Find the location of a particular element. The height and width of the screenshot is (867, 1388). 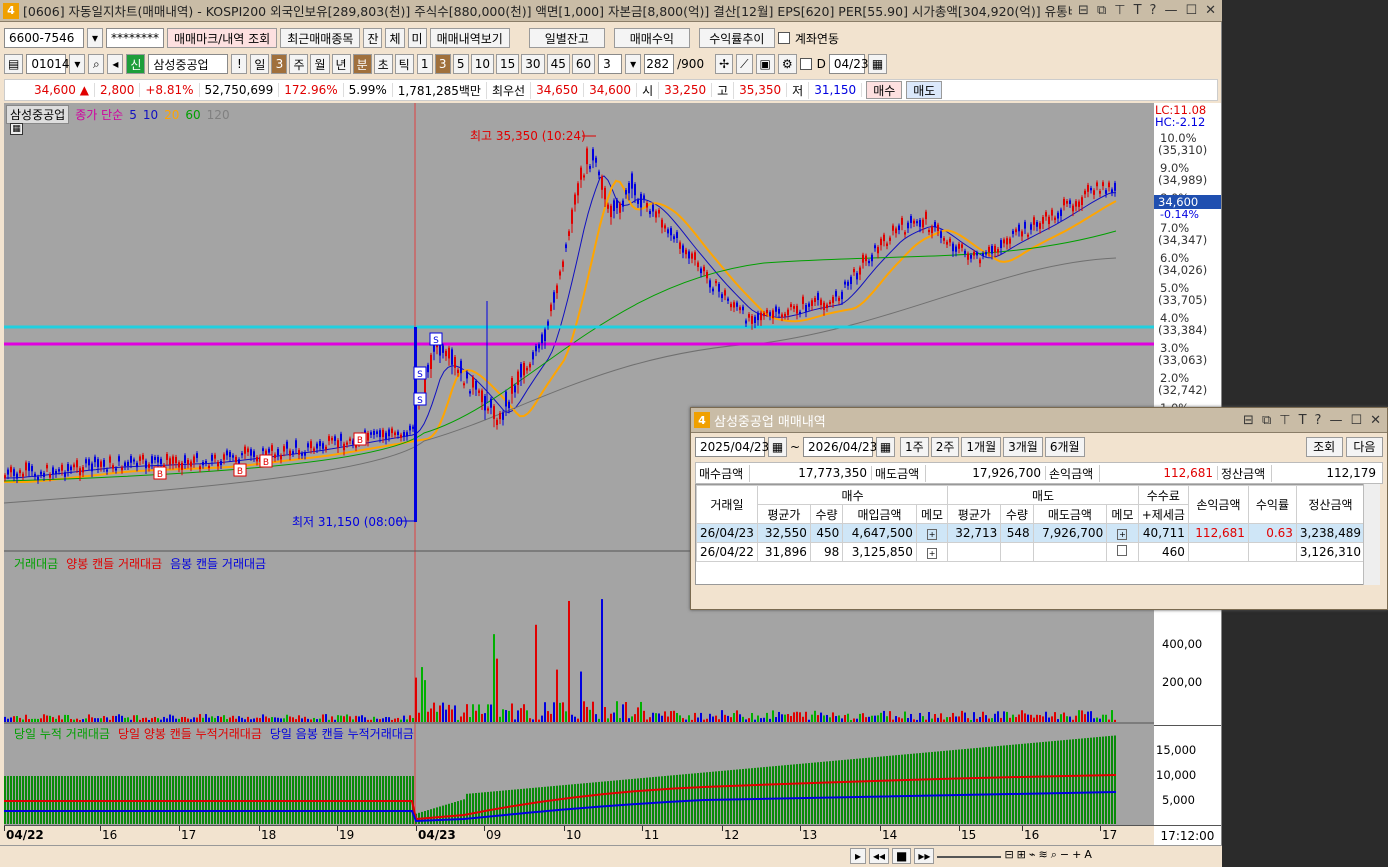

zoom-slider is located at coordinates (969, 853).